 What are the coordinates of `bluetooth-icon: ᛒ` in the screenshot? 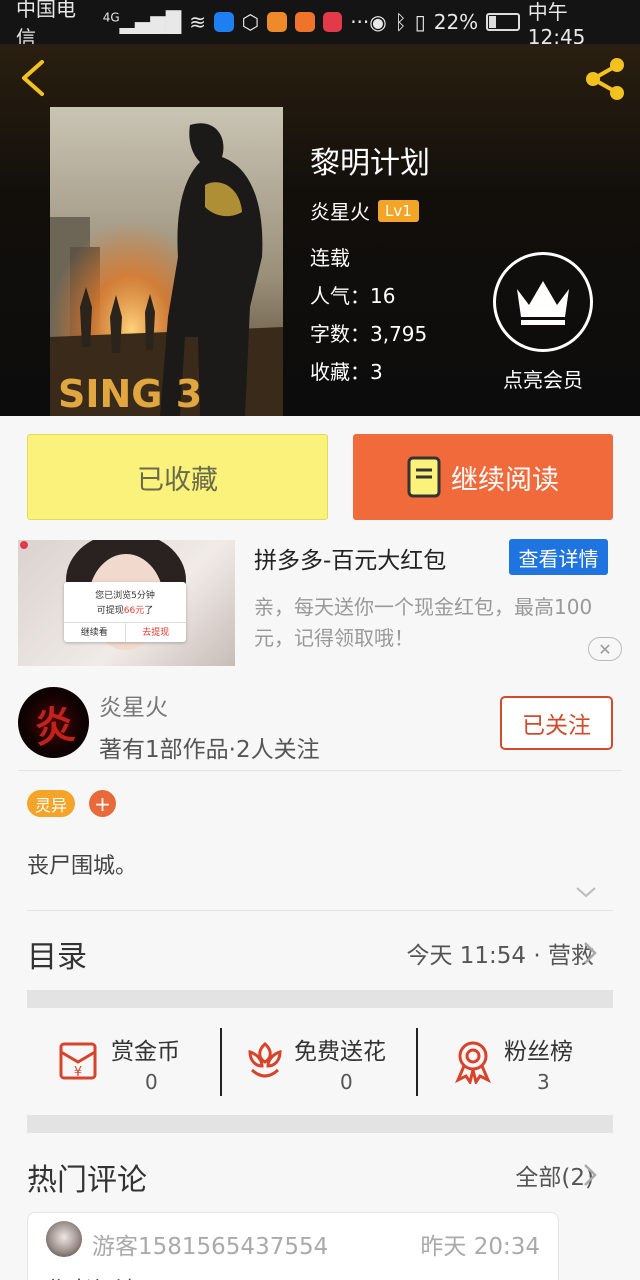 It's located at (400, 22).